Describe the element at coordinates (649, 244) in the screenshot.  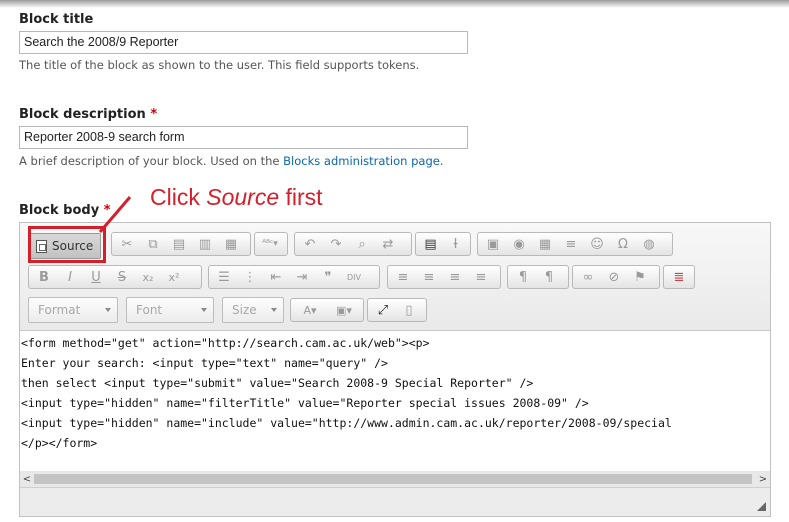
I see `iframe-icon: ◍` at that location.